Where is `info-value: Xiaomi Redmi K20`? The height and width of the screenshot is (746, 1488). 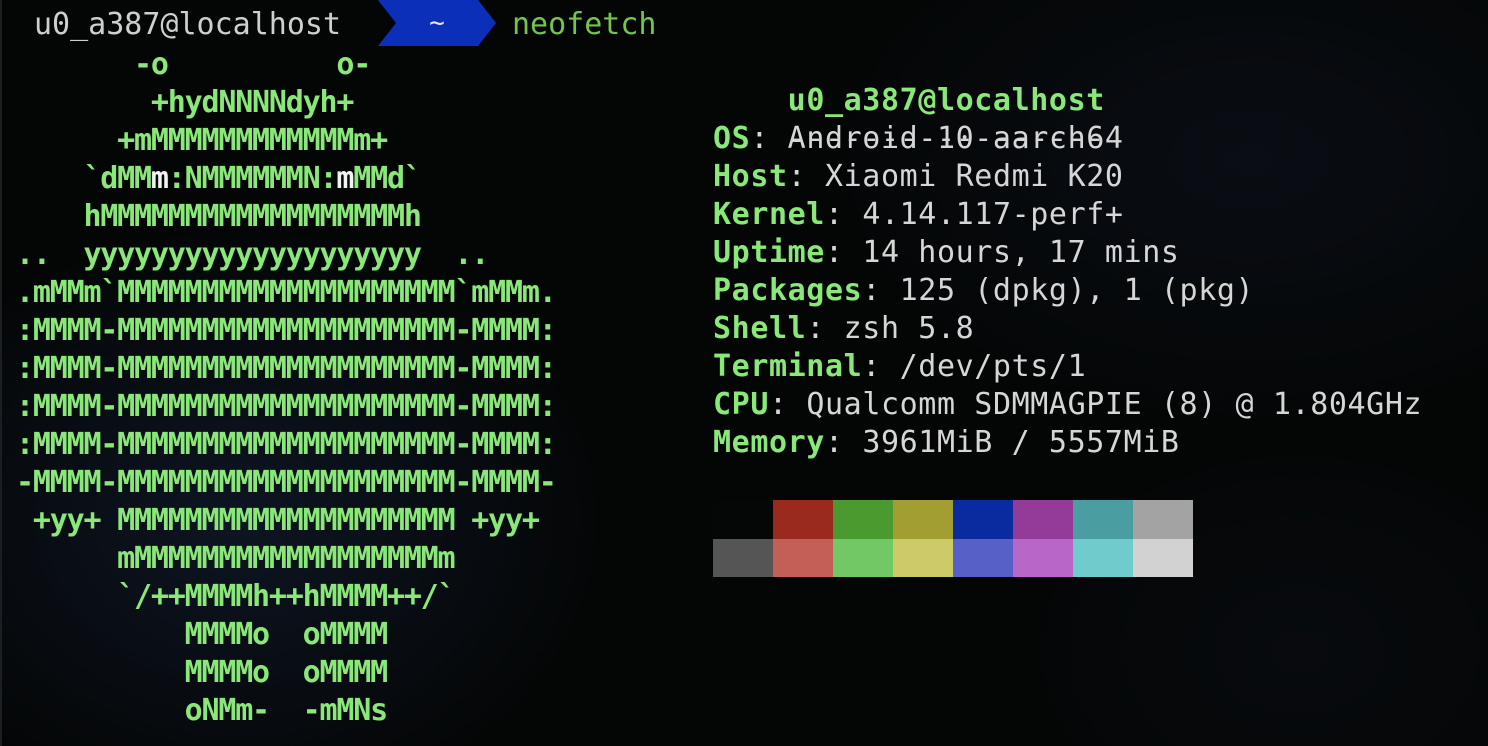
info-value: Xiaomi Redmi K20 is located at coordinates (974, 176).